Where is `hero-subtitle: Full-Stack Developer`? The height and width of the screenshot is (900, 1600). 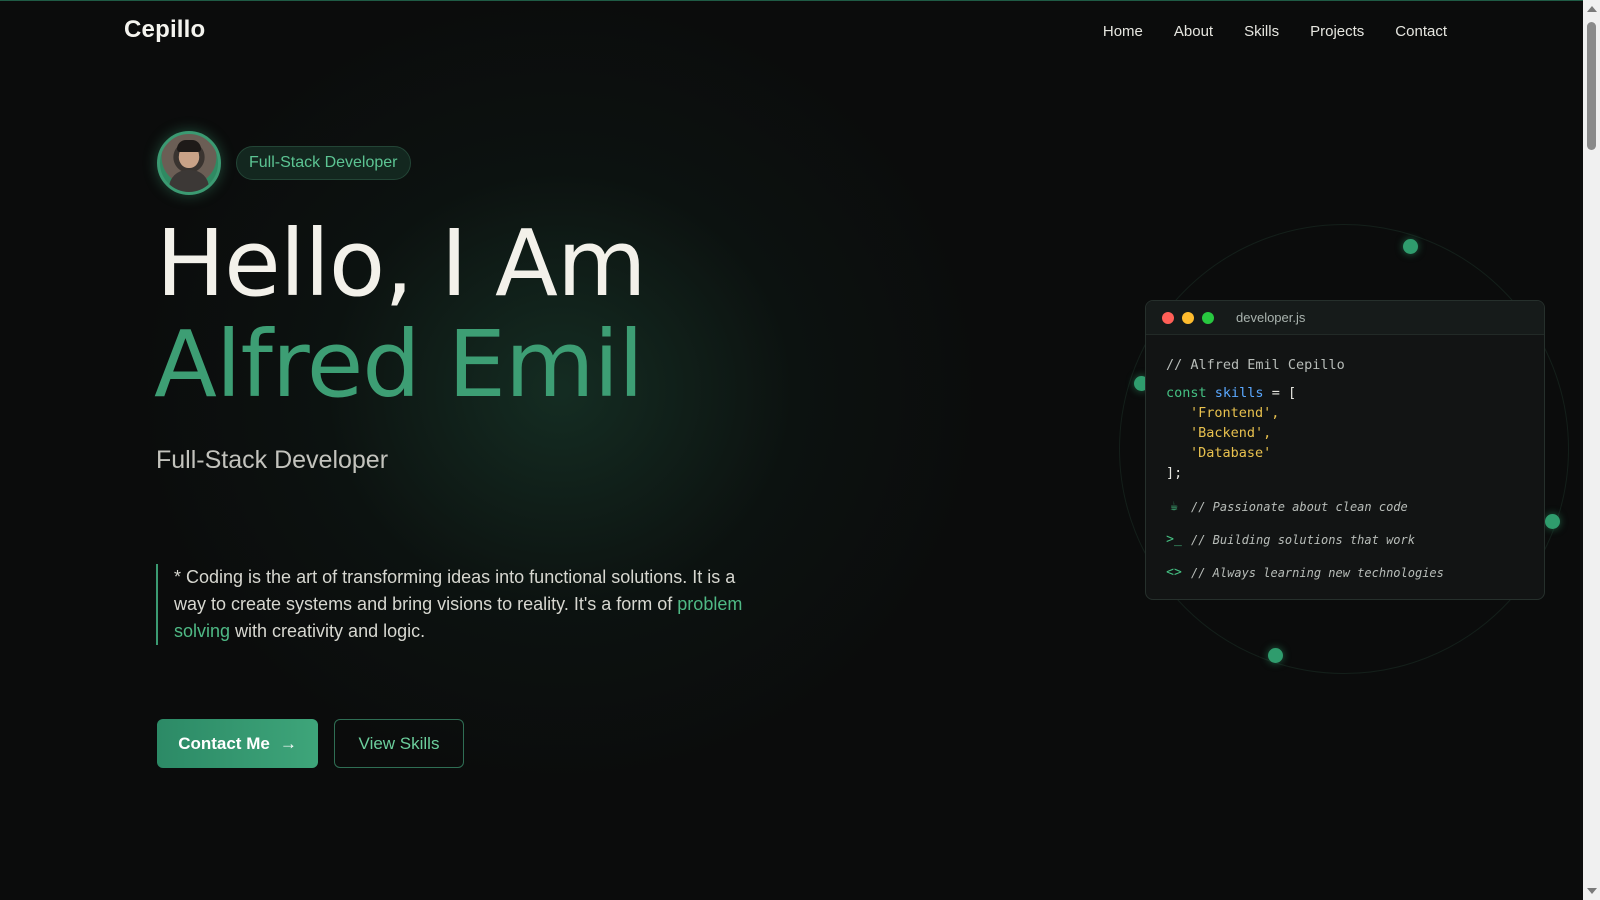 hero-subtitle: Full-Stack Developer is located at coordinates (272, 460).